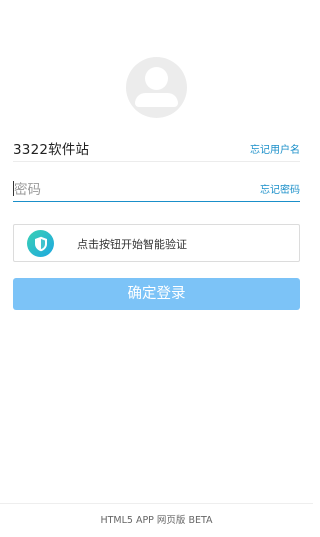 The width and height of the screenshot is (320, 537). I want to click on login-button: 确定登录, so click(156, 294).